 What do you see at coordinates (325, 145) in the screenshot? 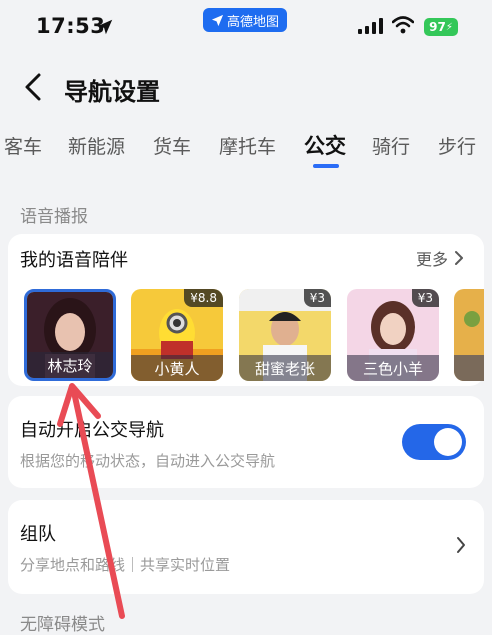
I see `tab-public-transit: 公交` at bounding box center [325, 145].